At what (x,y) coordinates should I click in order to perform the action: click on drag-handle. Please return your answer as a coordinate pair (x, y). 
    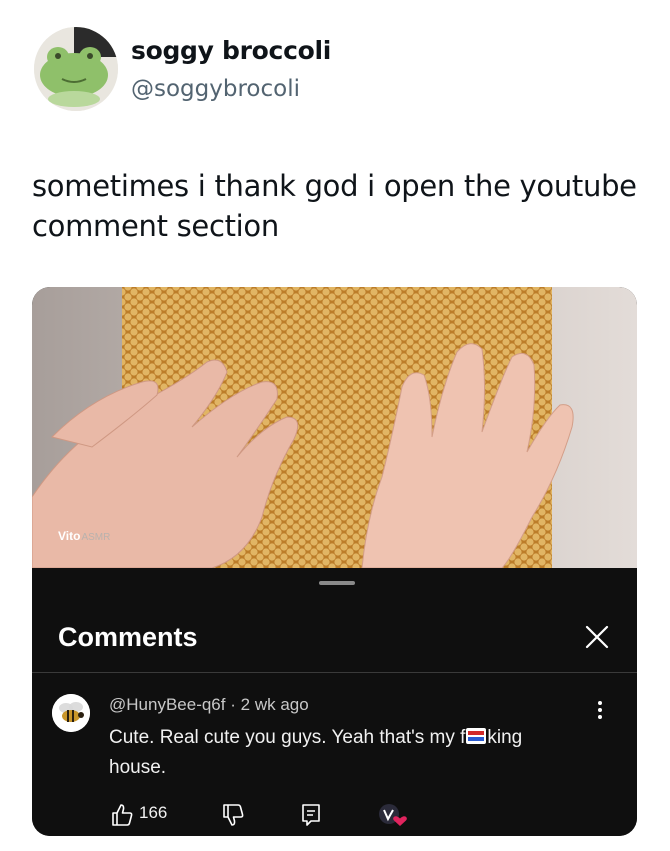
    Looking at the image, I should click on (337, 583).